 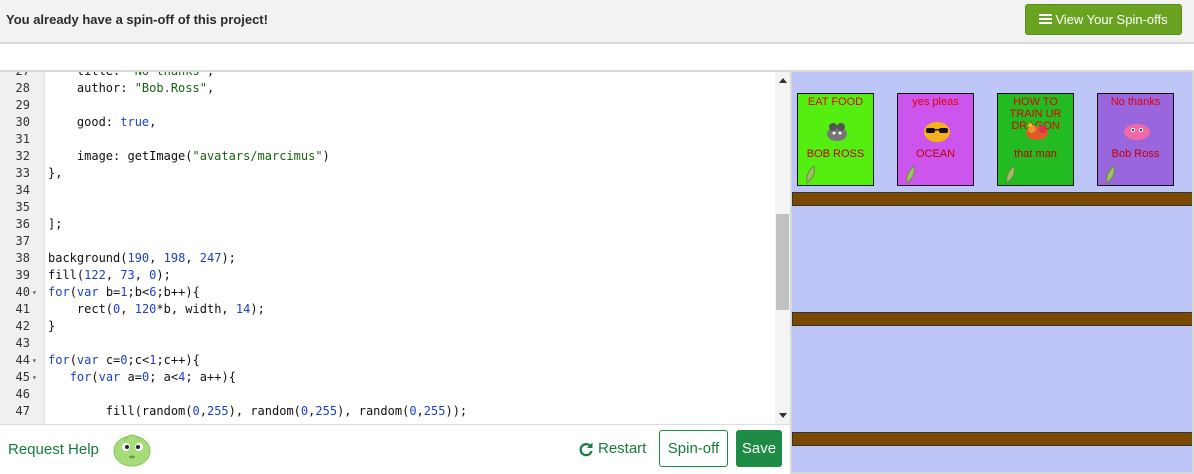 I want to click on restart-button: Restart, so click(x=612, y=448).